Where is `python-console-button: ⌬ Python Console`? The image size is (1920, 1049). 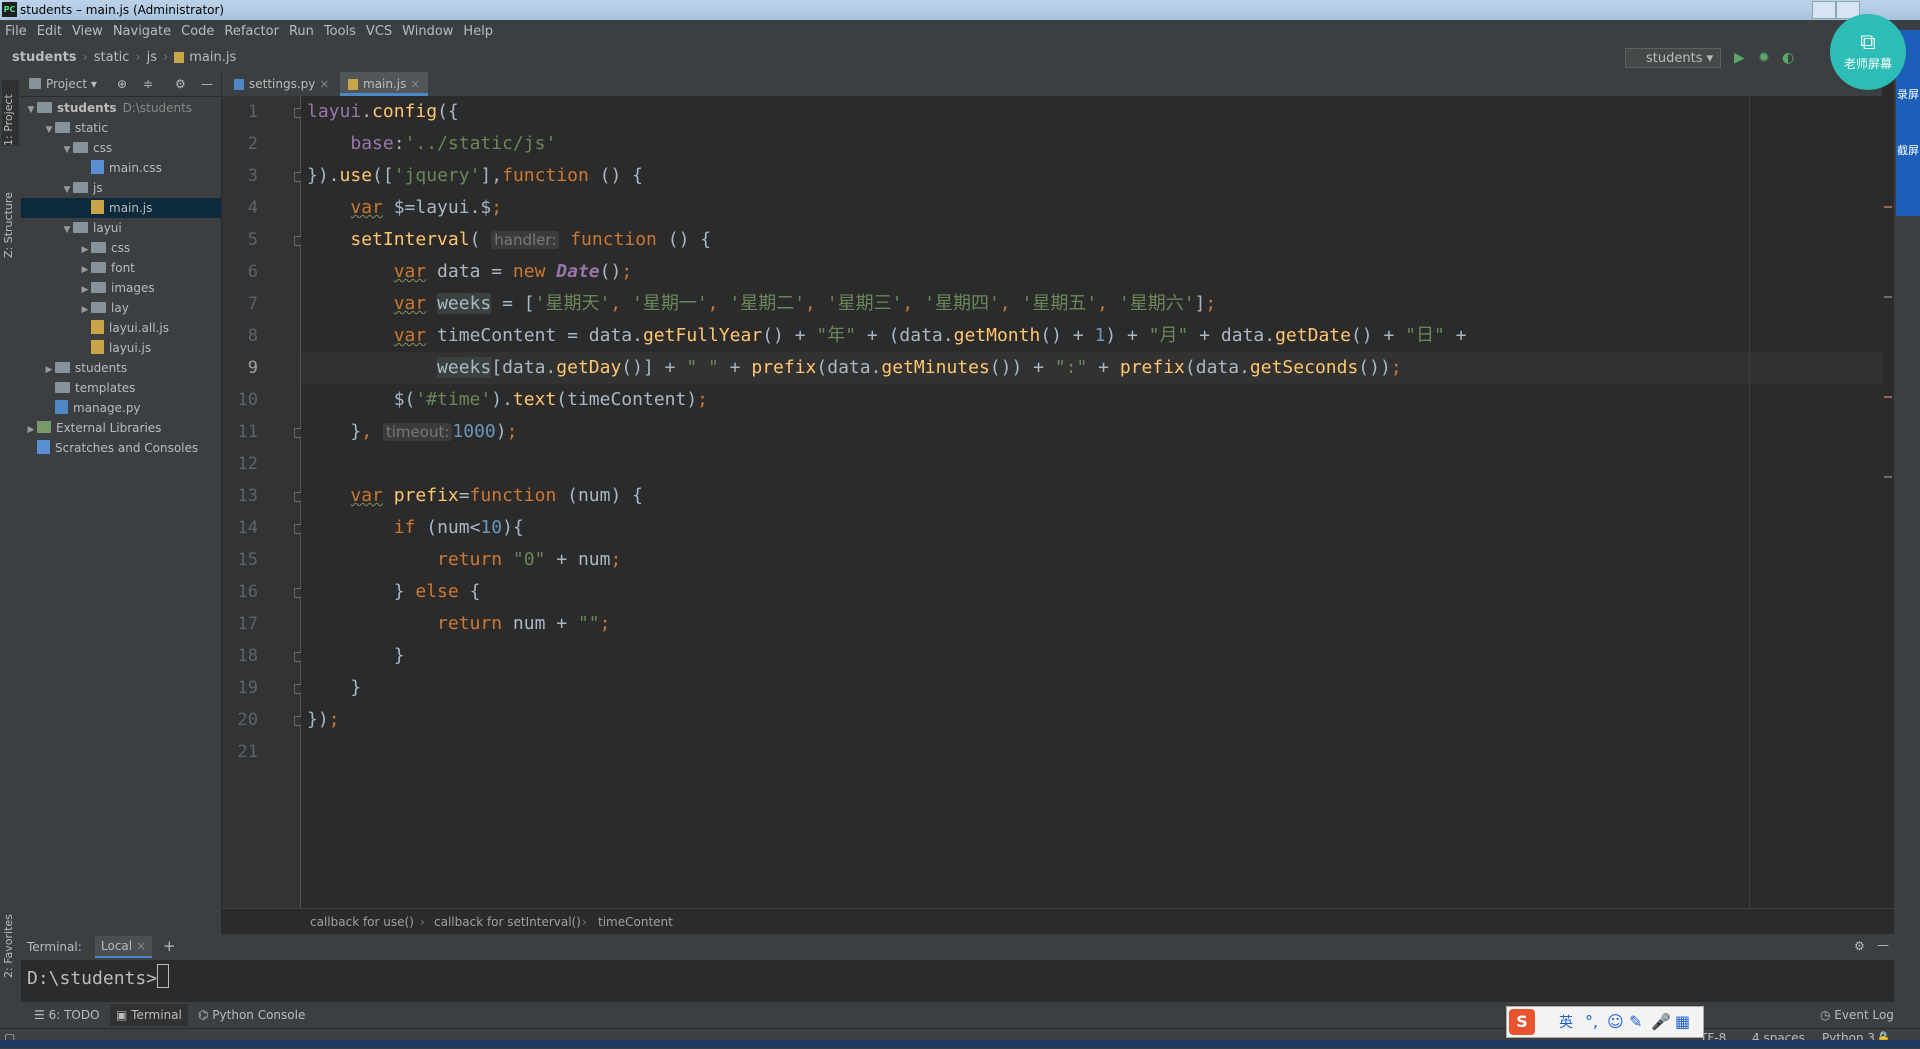
python-console-button: ⌬ Python Console is located at coordinates (251, 1015).